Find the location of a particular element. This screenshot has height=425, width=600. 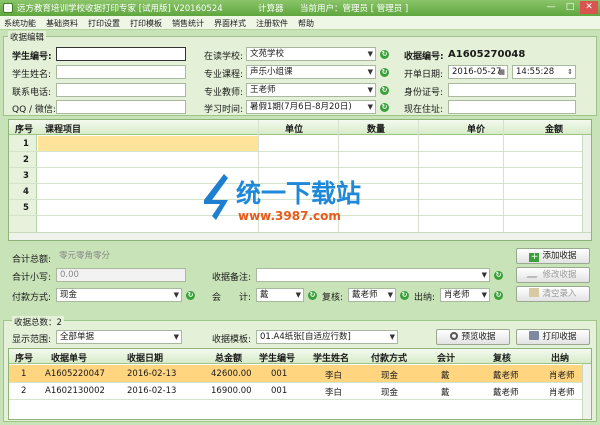

minimize-icon: — is located at coordinates (551, 7).